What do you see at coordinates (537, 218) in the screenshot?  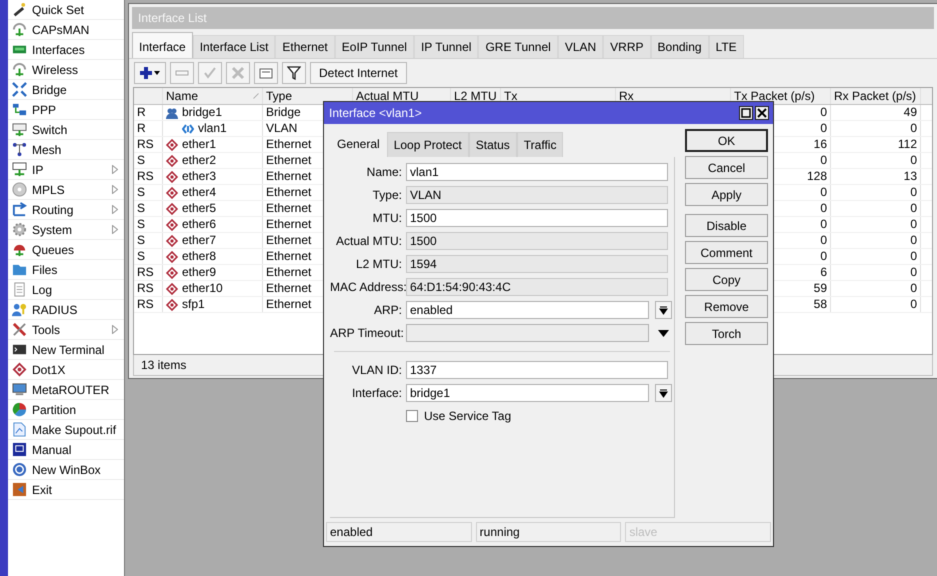 I see `input-field: 1500` at bounding box center [537, 218].